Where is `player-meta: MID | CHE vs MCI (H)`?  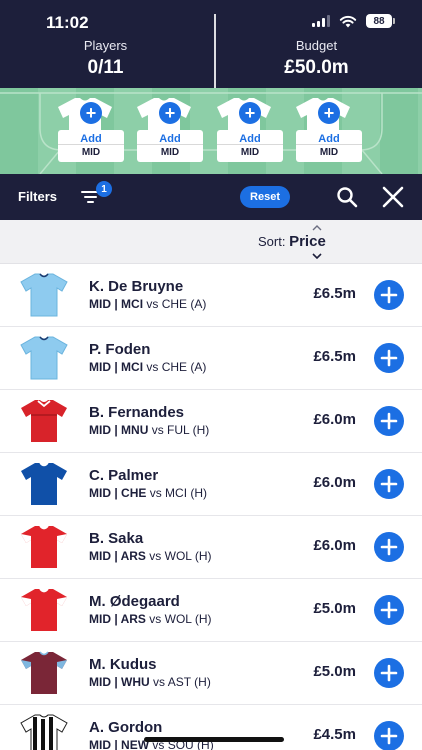
player-meta: MID | CHE vs MCI (H) is located at coordinates (148, 493).